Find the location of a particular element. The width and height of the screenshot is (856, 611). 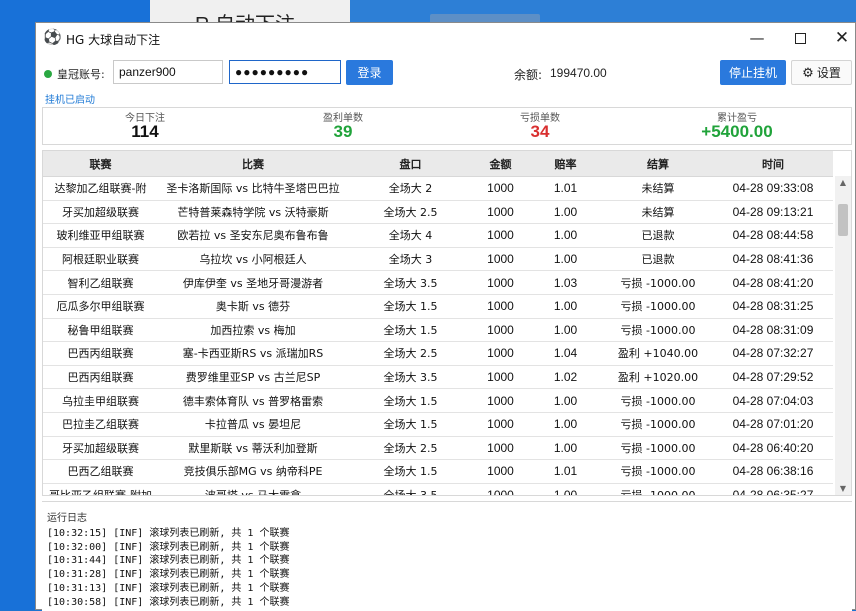

cell-handicap: 全场大 3 is located at coordinates (410, 259).